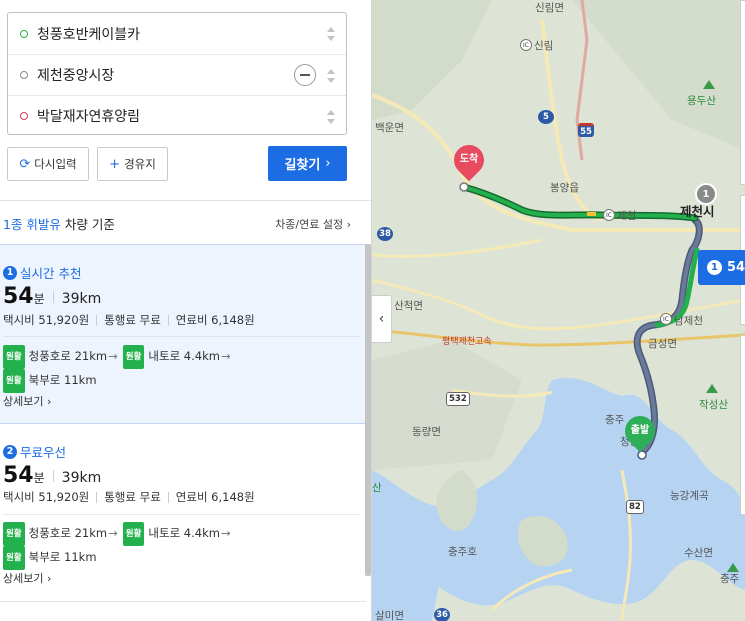  What do you see at coordinates (10, 272) in the screenshot?
I see `result-number-badge: 1` at bounding box center [10, 272].